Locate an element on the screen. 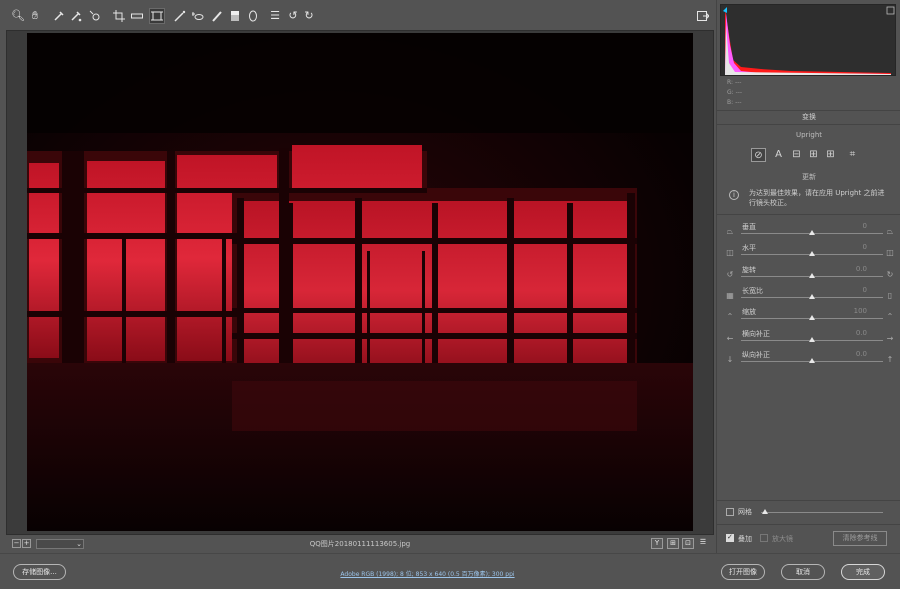  r-value: --- is located at coordinates (738, 82).